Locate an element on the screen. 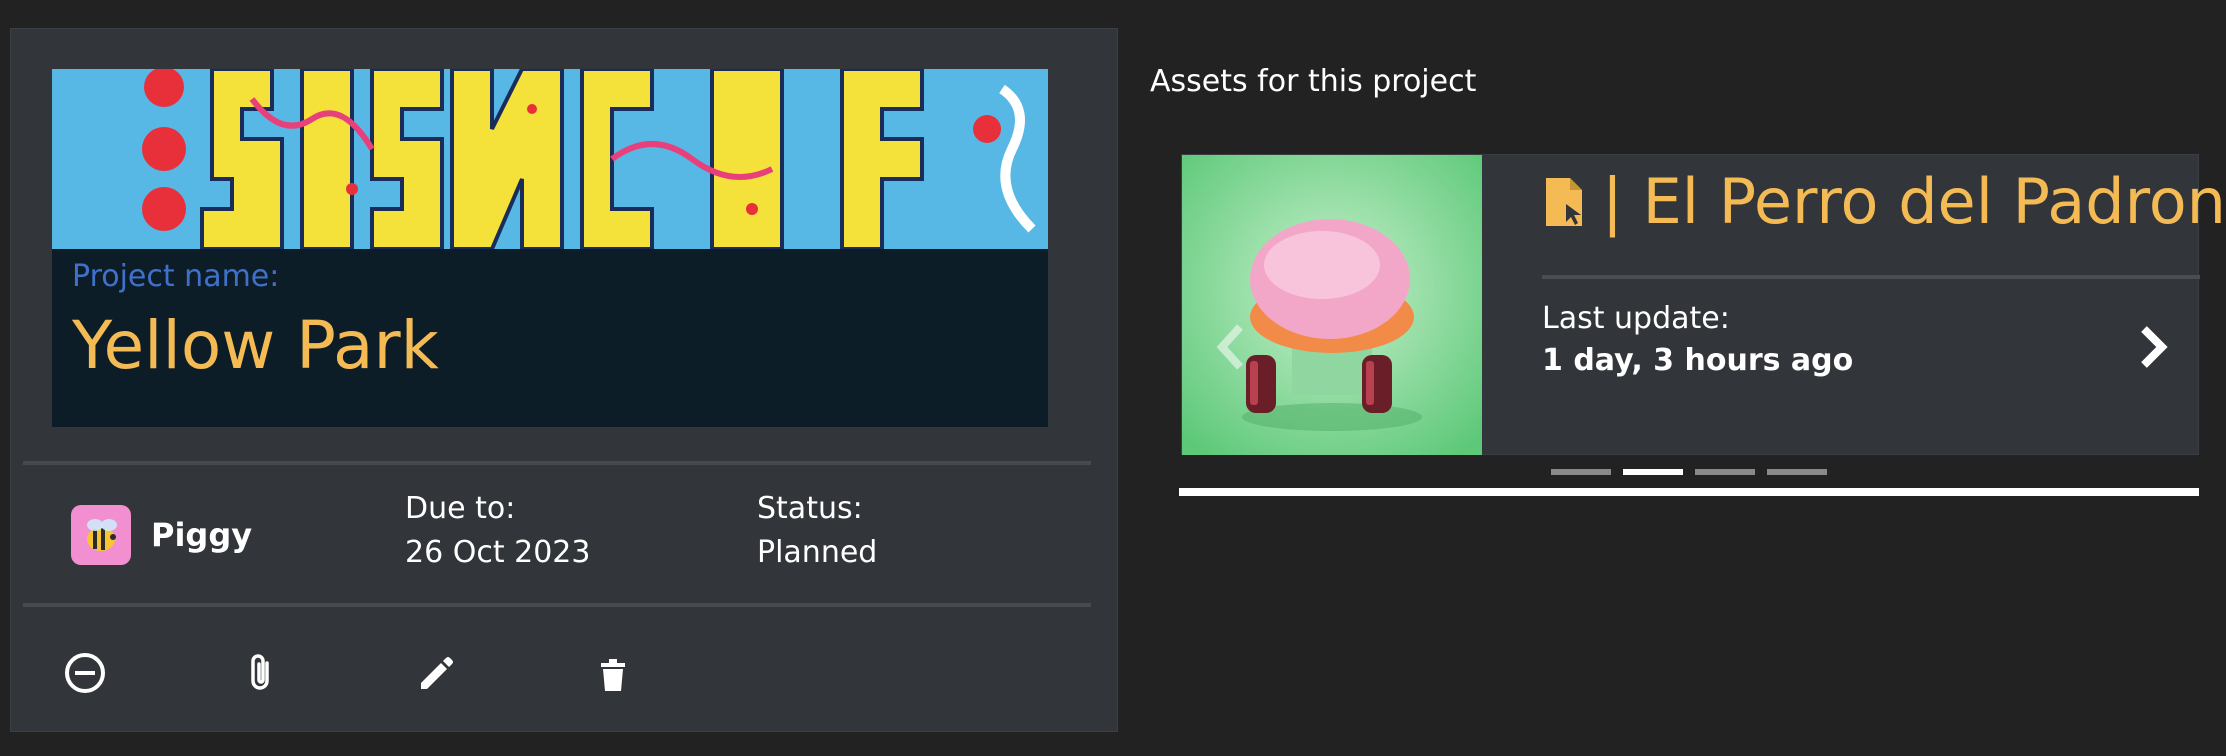 This screenshot has width=2226, height=756. attach-button is located at coordinates (261, 673).